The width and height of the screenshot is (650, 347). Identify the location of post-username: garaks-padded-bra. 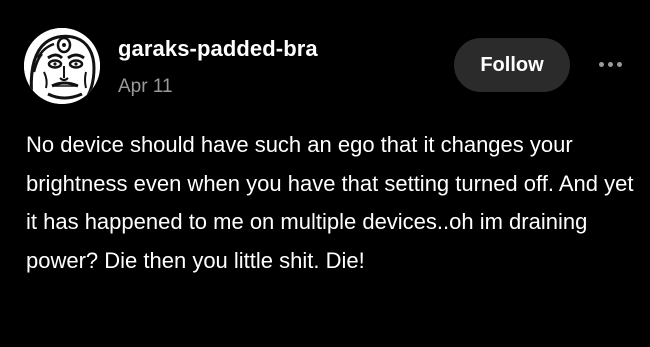
(218, 49).